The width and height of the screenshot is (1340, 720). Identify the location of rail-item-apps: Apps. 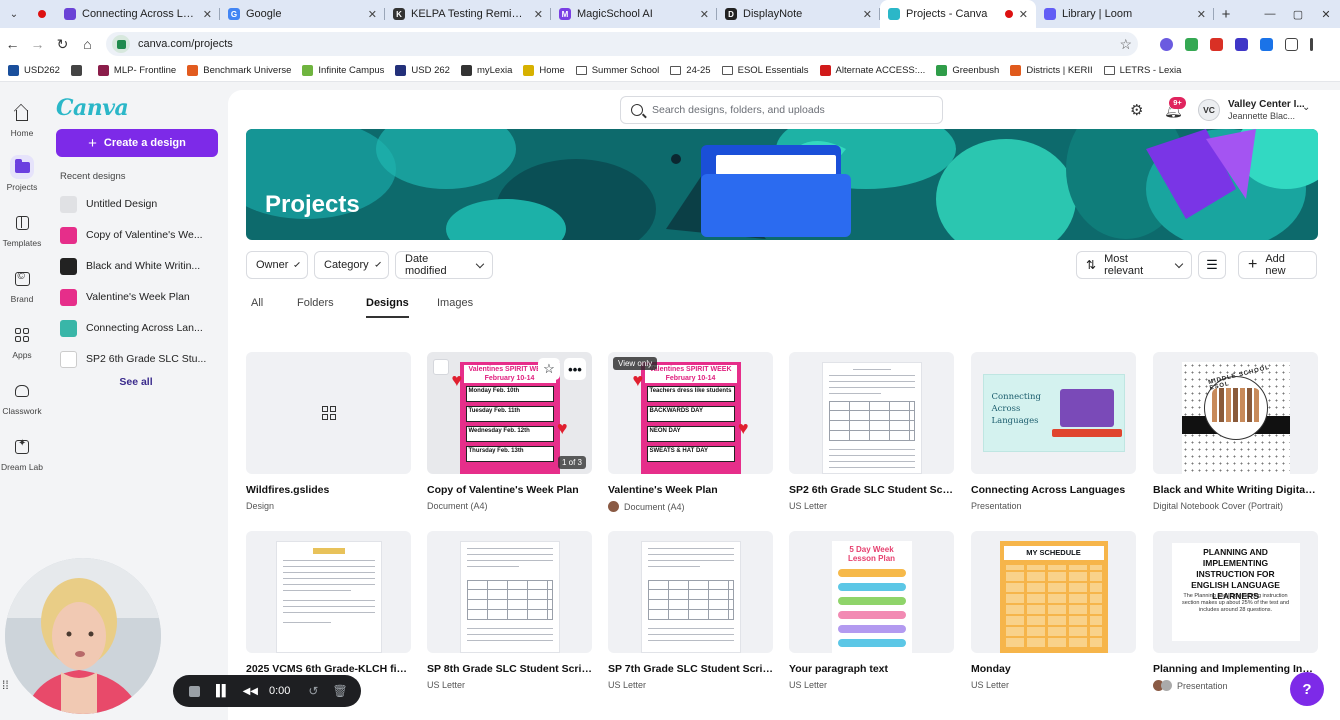
(22, 341).